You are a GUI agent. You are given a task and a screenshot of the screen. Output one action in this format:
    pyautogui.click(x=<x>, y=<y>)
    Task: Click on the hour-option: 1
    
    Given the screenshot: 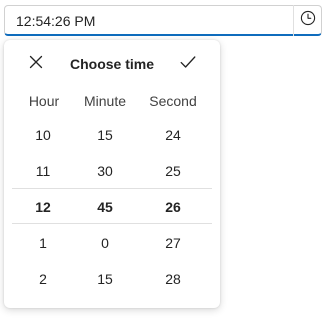 What is the action you would take?
    pyautogui.click(x=43, y=243)
    